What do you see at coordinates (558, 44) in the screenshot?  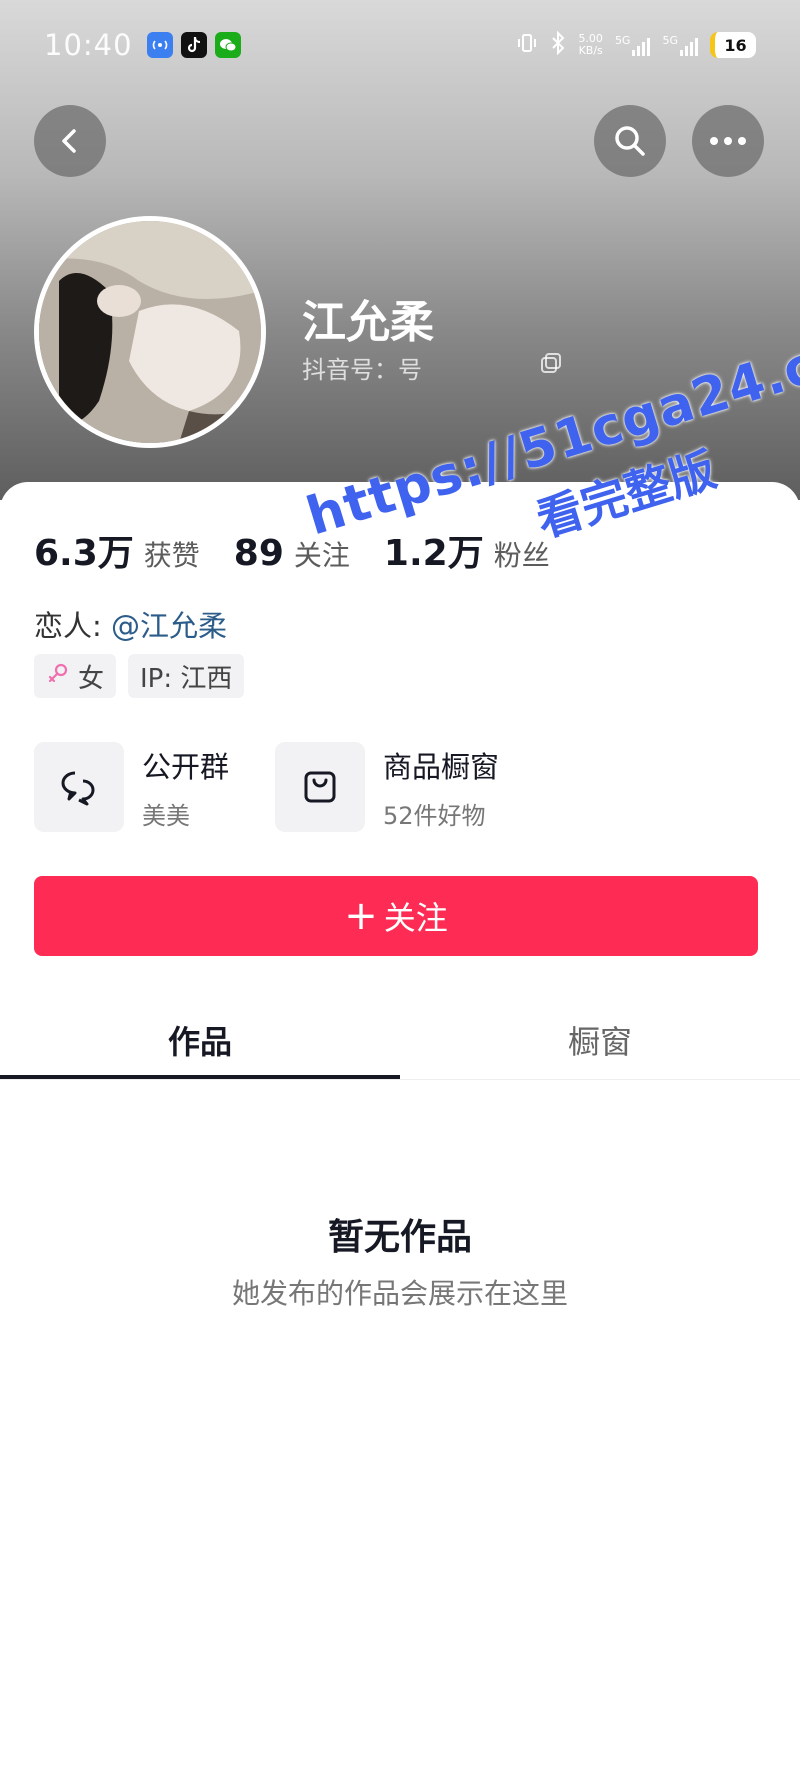 I see `bluetooth-icon` at bounding box center [558, 44].